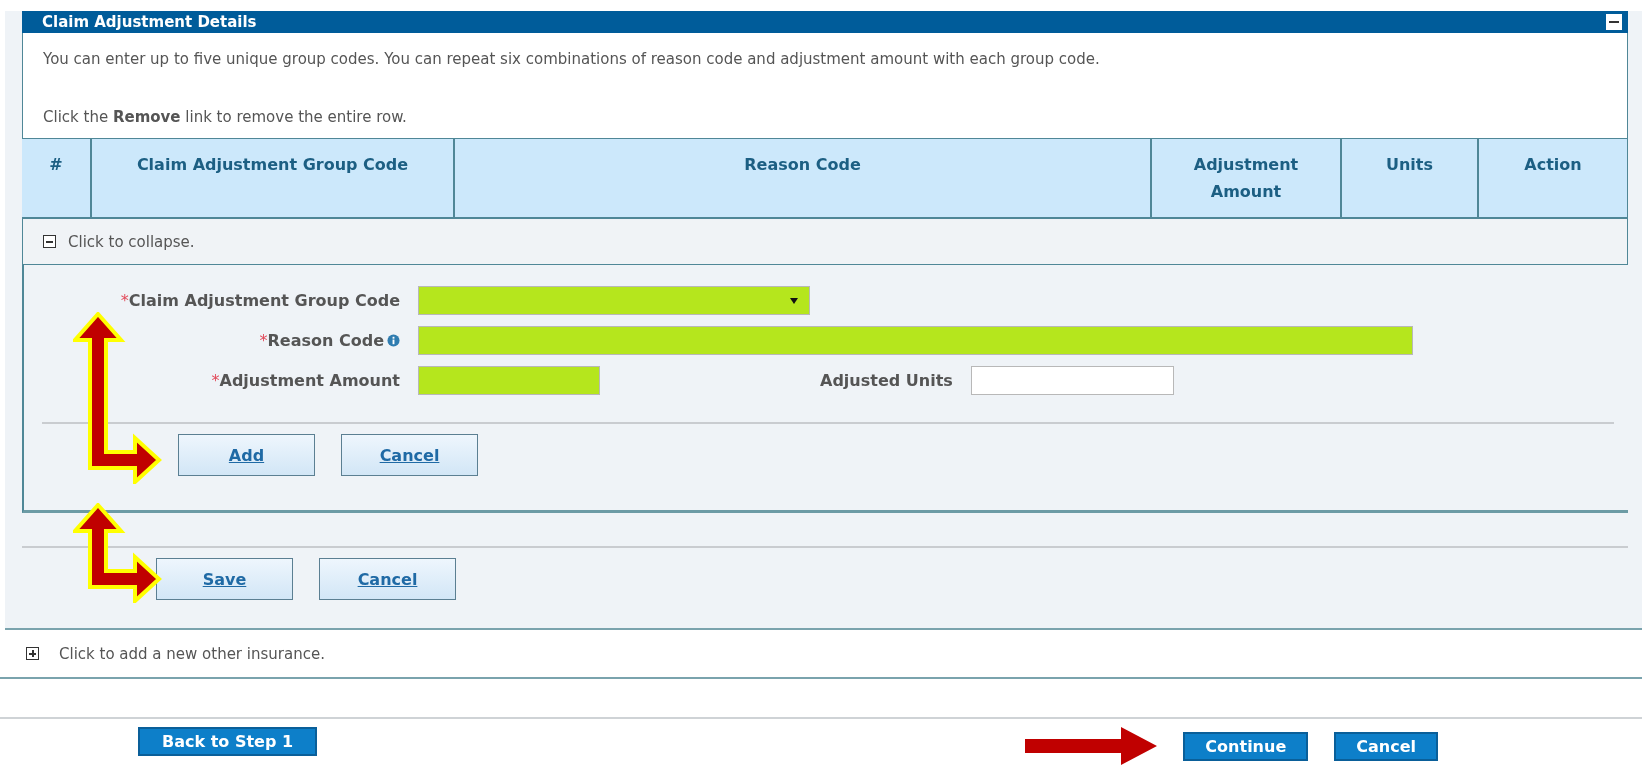  I want to click on back-button: Back to Step 1, so click(228, 741).